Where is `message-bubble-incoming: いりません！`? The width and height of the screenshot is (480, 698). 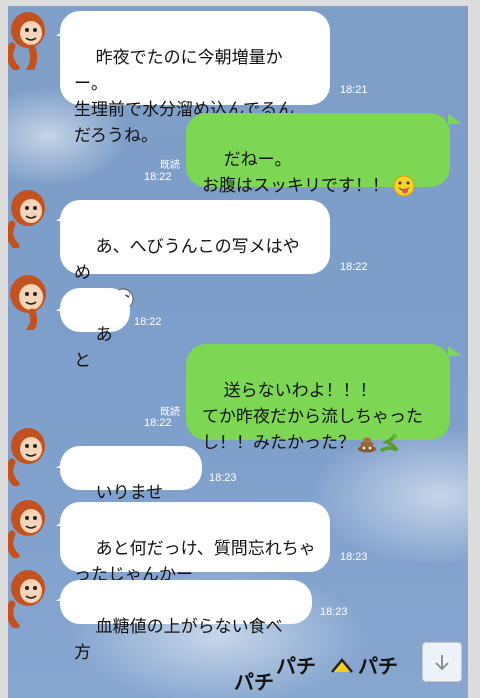 message-bubble-incoming: いりません！ is located at coordinates (131, 487).